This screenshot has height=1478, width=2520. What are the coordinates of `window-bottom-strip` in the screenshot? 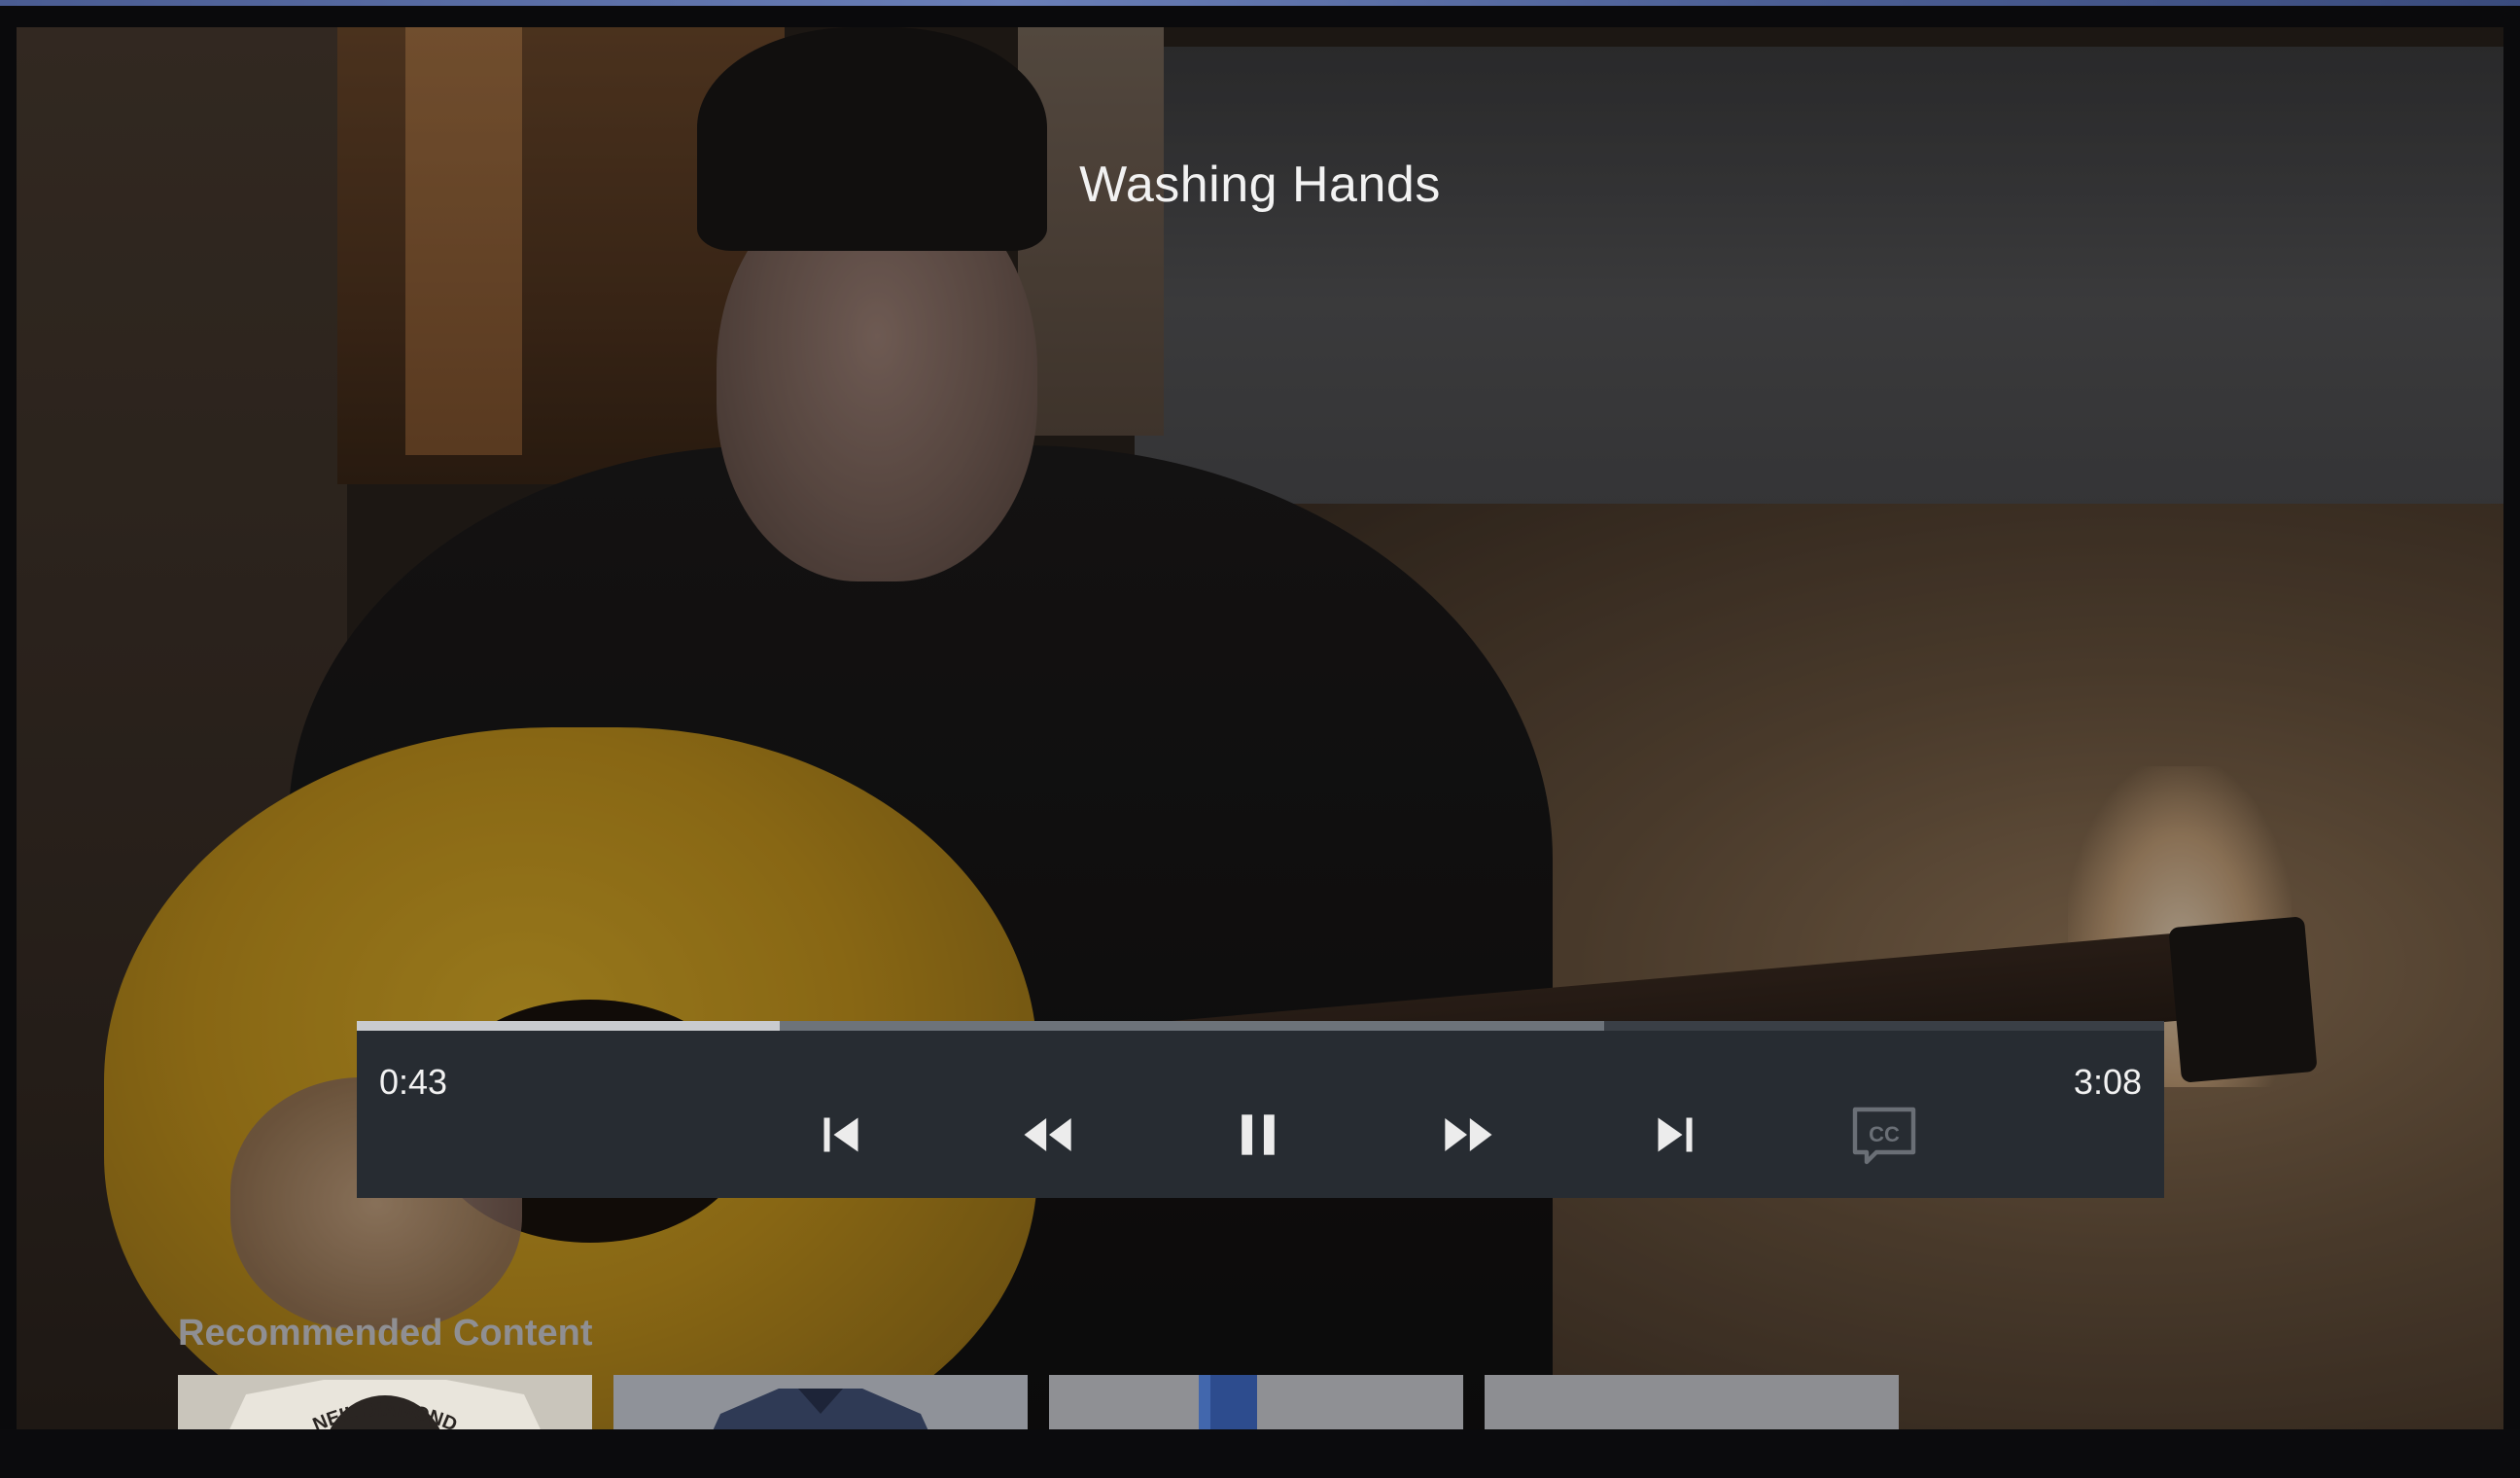 It's located at (1260, 1453).